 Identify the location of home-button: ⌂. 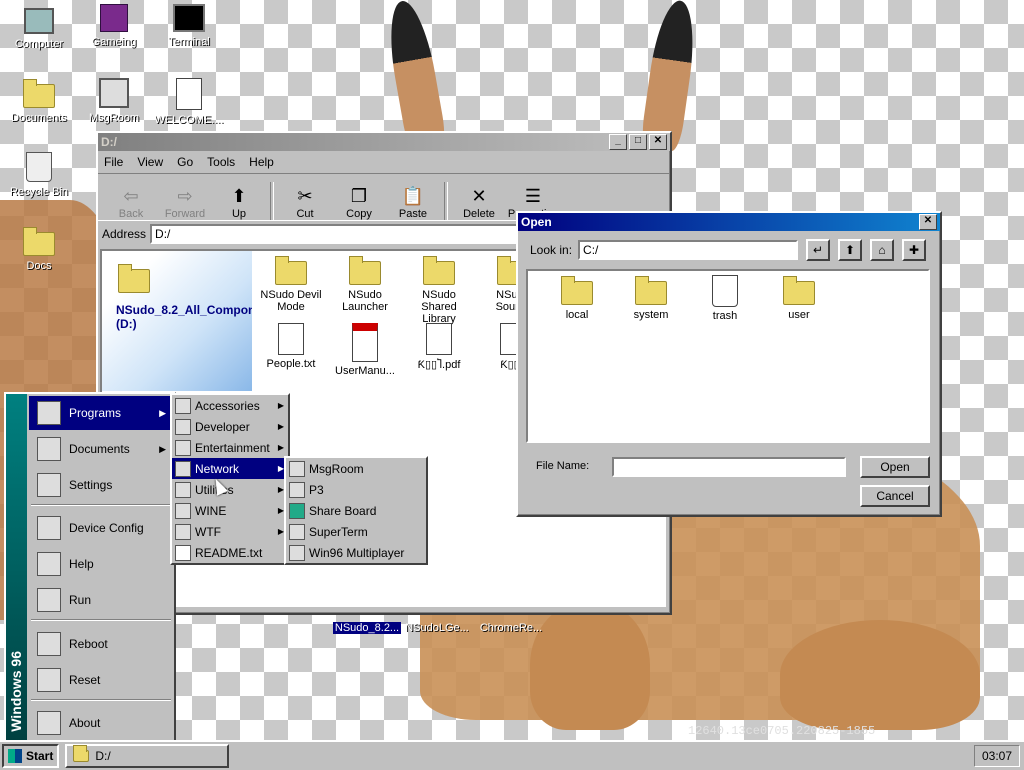
(882, 250).